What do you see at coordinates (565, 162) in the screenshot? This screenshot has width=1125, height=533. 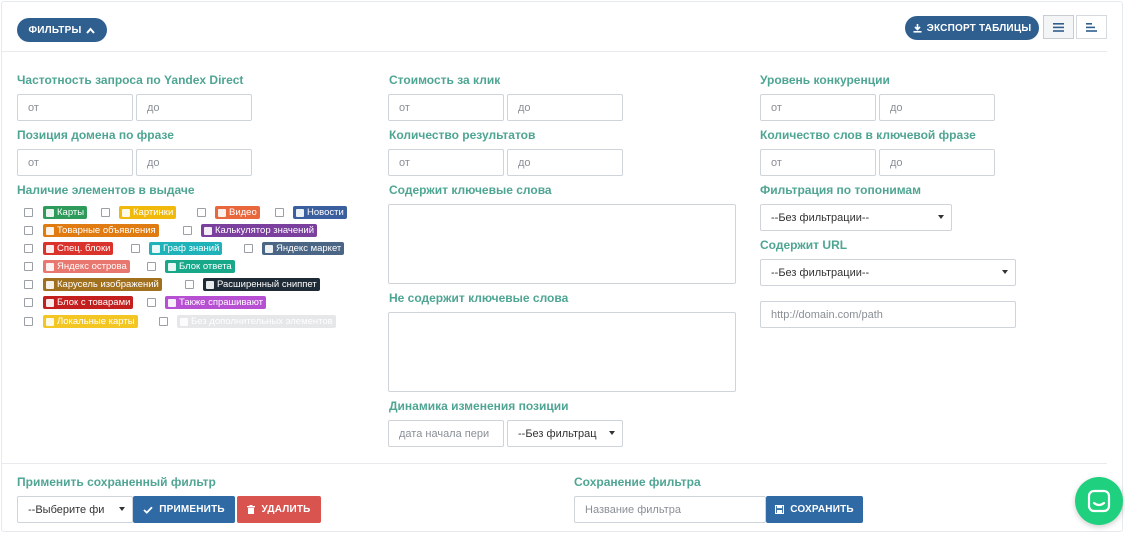 I see `results-to-input: до` at bounding box center [565, 162].